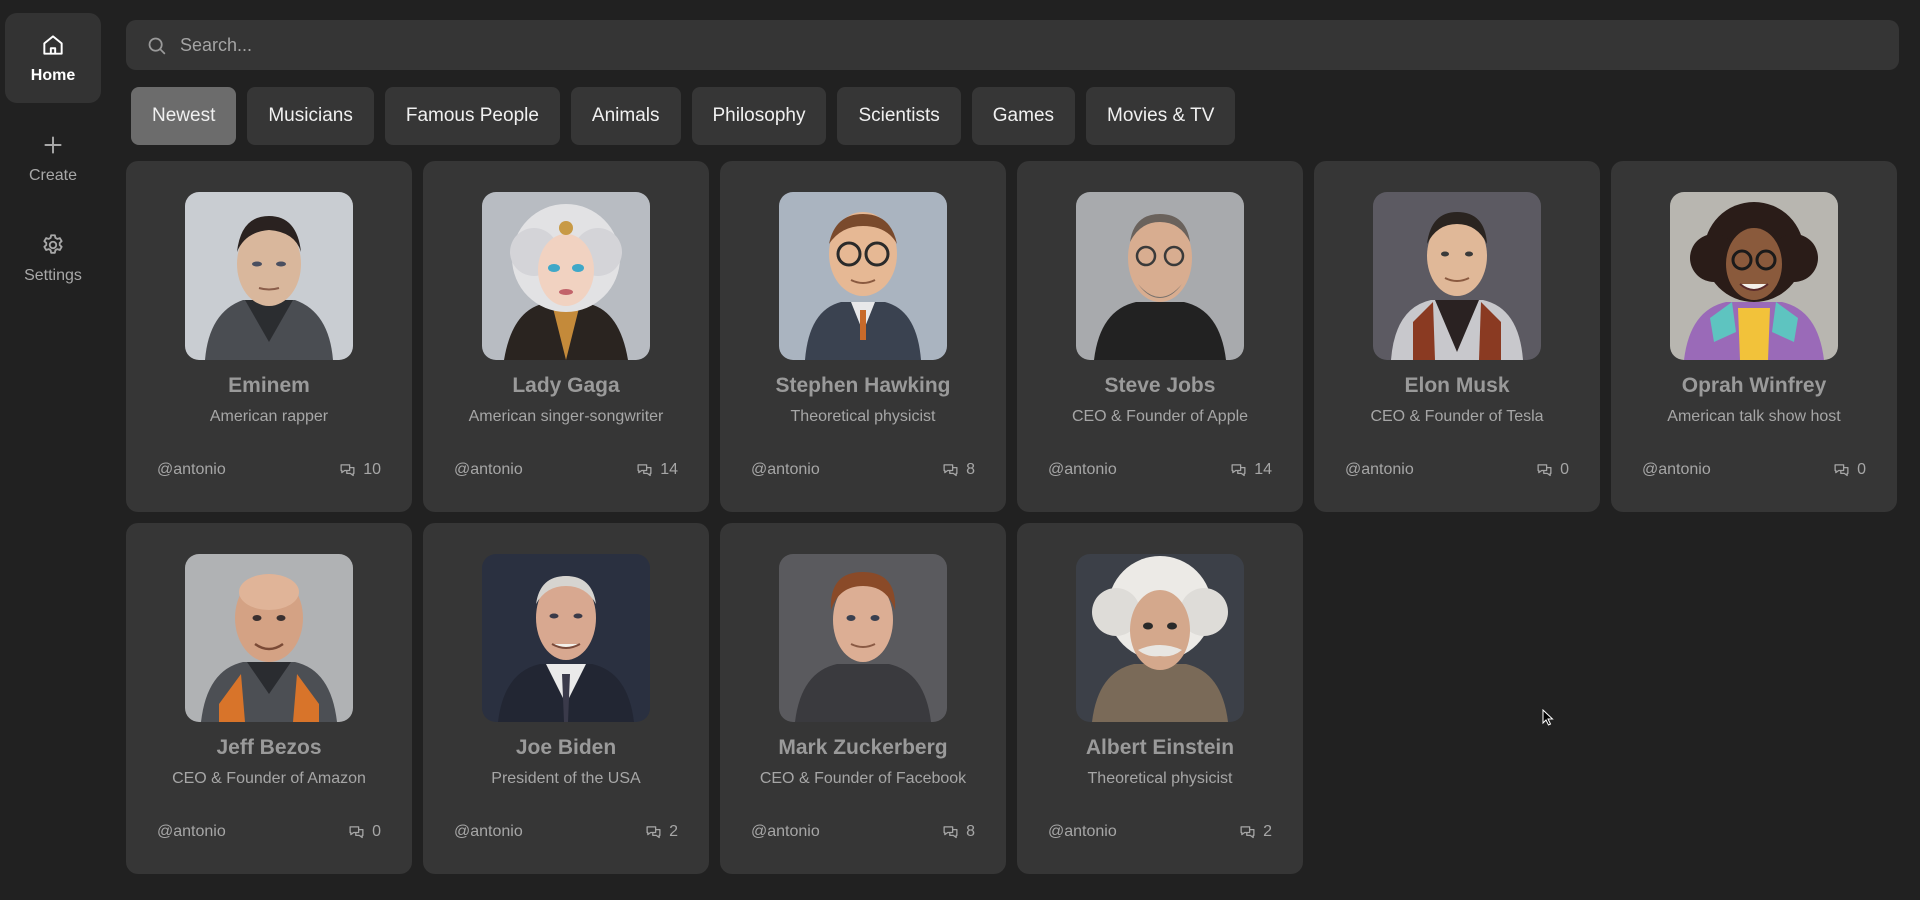 The height and width of the screenshot is (900, 1920). What do you see at coordinates (759, 116) in the screenshot?
I see `category-philosophy: Philosophy` at bounding box center [759, 116].